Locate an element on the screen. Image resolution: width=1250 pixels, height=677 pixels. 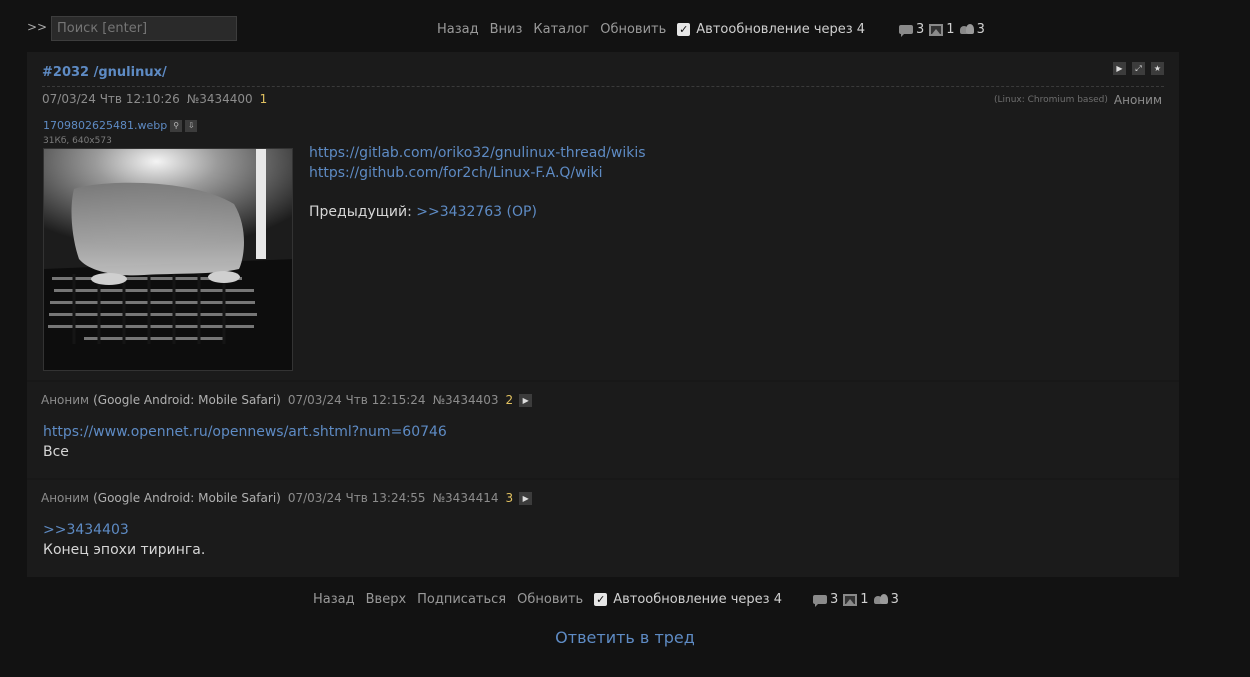
quote-link: >>3434403 is located at coordinates (86, 530).